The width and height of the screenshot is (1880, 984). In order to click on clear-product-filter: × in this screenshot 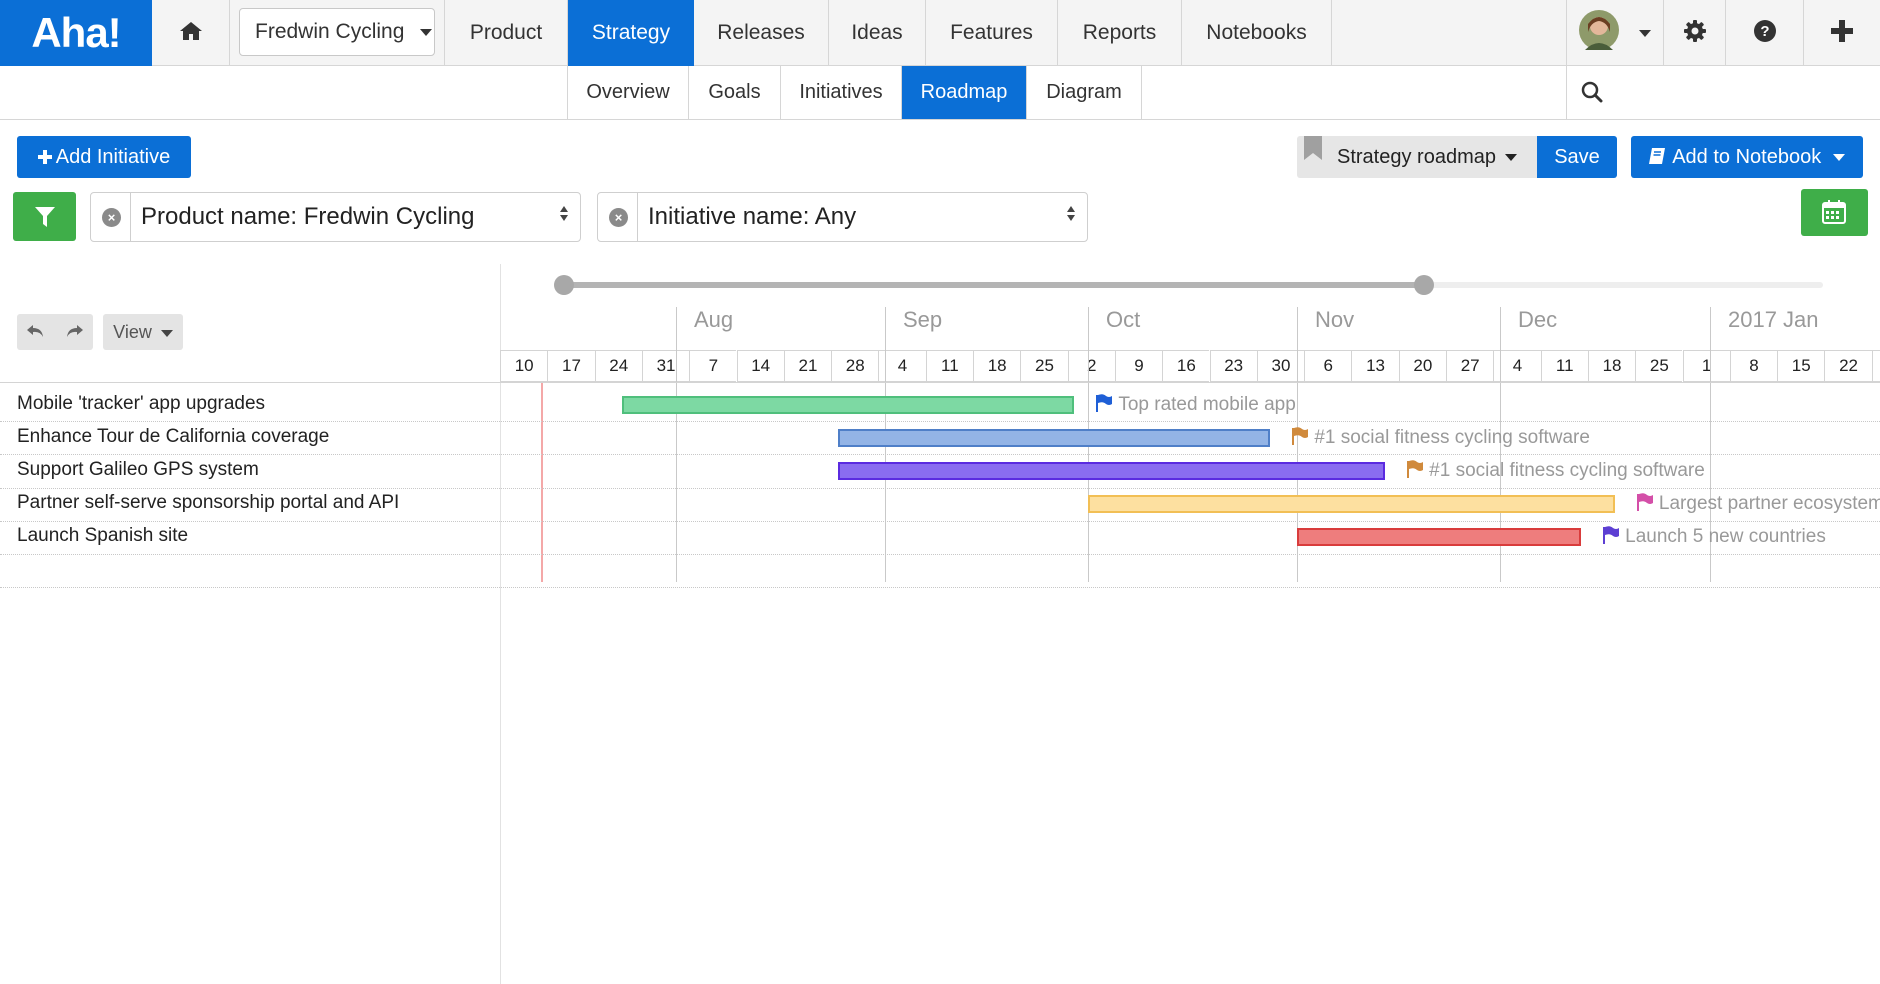, I will do `click(111, 217)`.